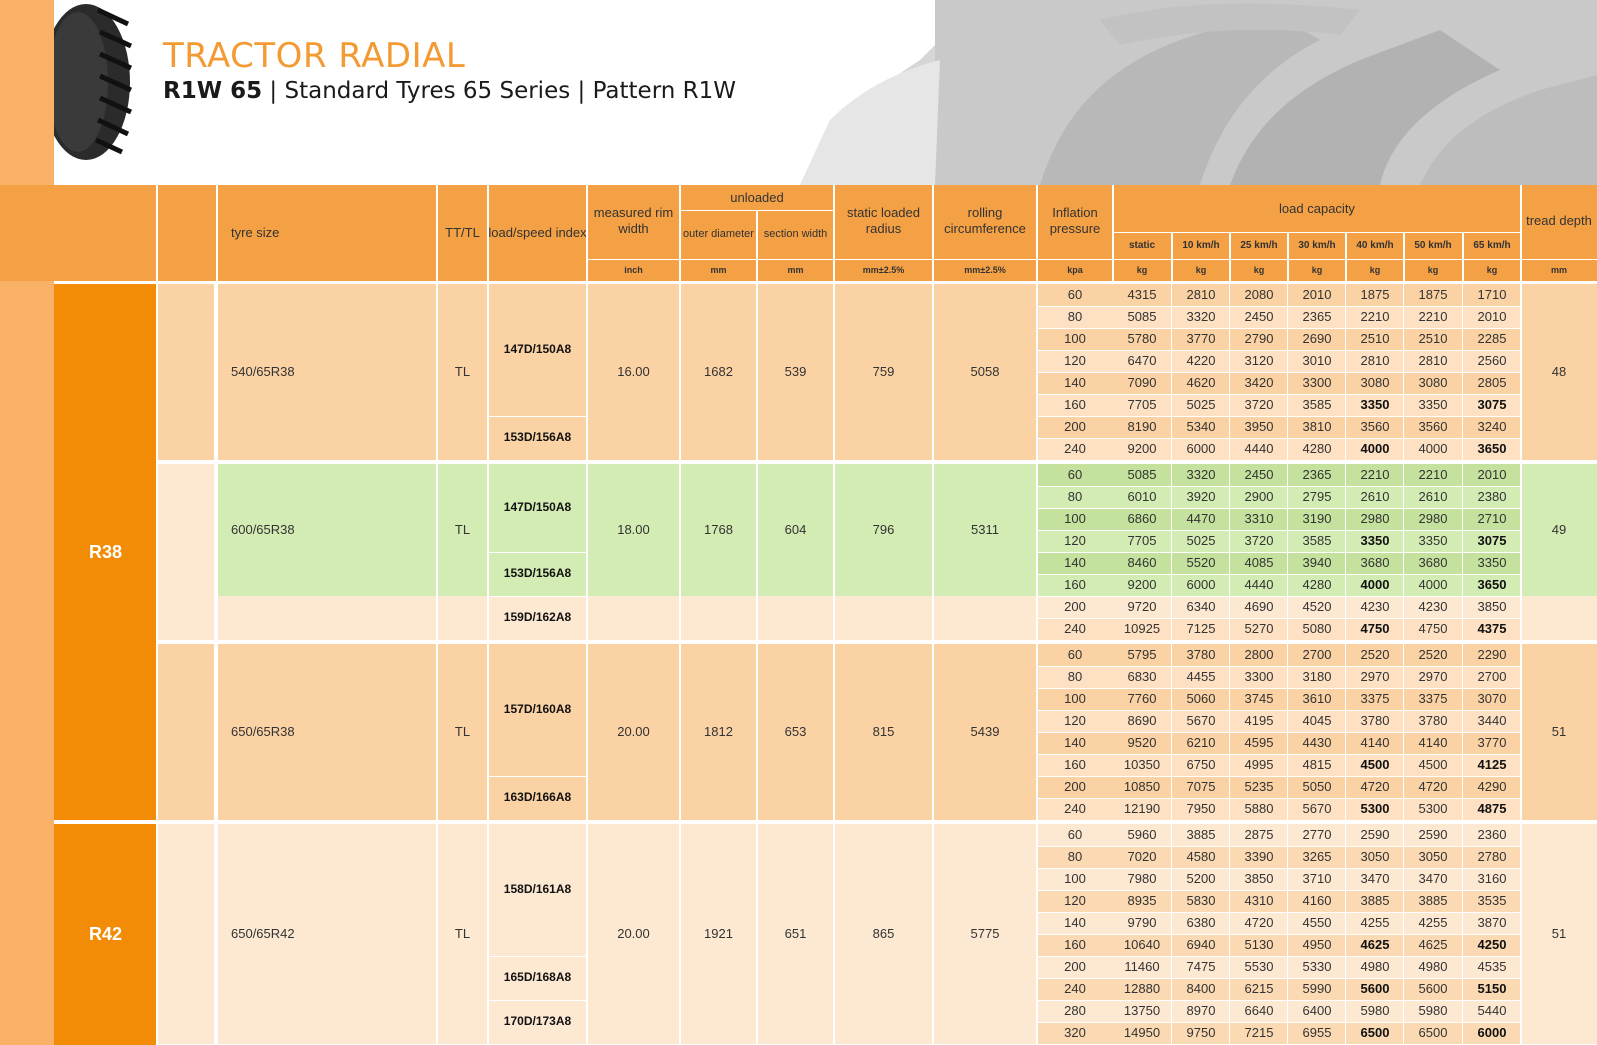  I want to click on load-capacity: 2610, so click(1375, 496).